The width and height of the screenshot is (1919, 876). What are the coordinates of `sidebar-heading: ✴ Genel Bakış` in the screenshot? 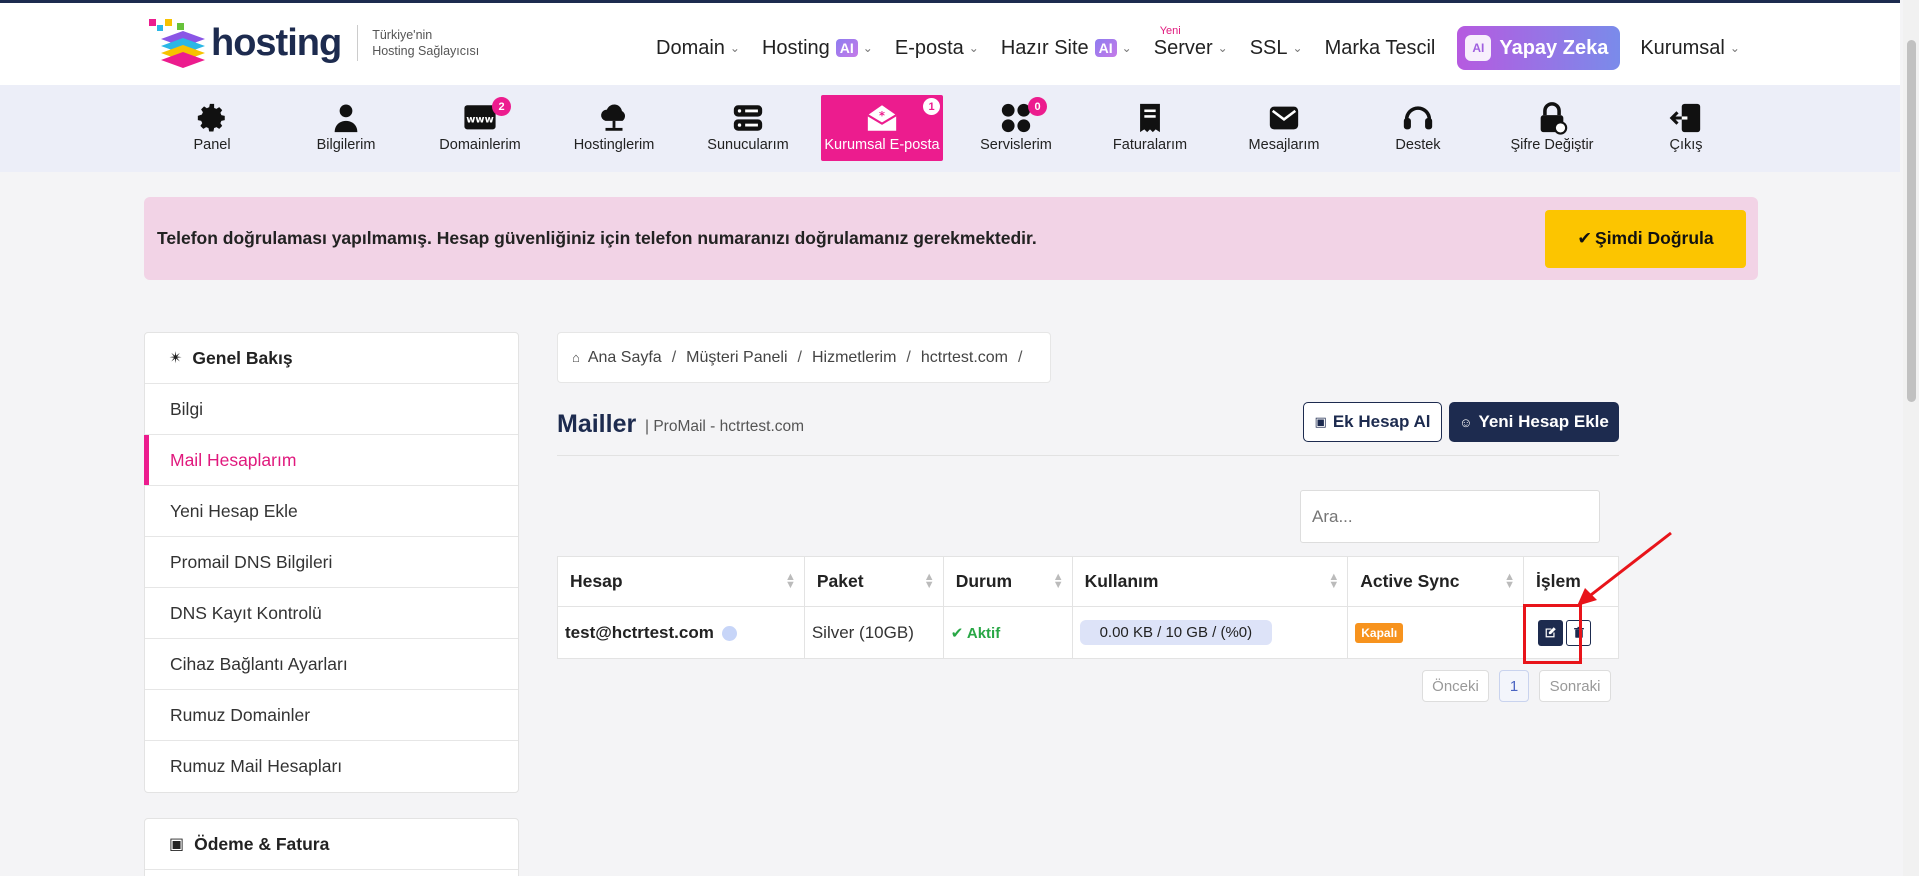 It's located at (331, 358).